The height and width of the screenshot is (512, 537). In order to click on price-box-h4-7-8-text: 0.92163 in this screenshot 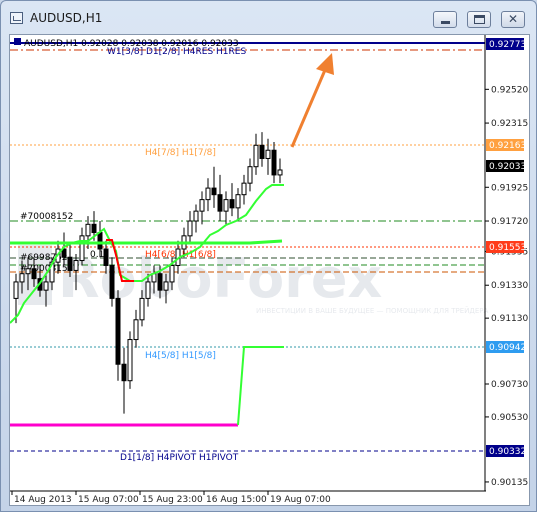, I will do `click(507, 146)`.